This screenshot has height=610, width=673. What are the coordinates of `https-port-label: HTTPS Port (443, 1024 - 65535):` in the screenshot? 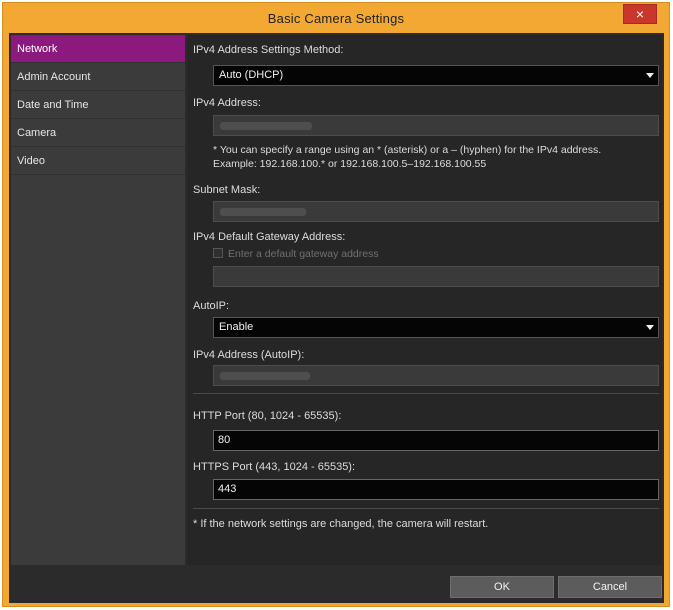 It's located at (274, 467).